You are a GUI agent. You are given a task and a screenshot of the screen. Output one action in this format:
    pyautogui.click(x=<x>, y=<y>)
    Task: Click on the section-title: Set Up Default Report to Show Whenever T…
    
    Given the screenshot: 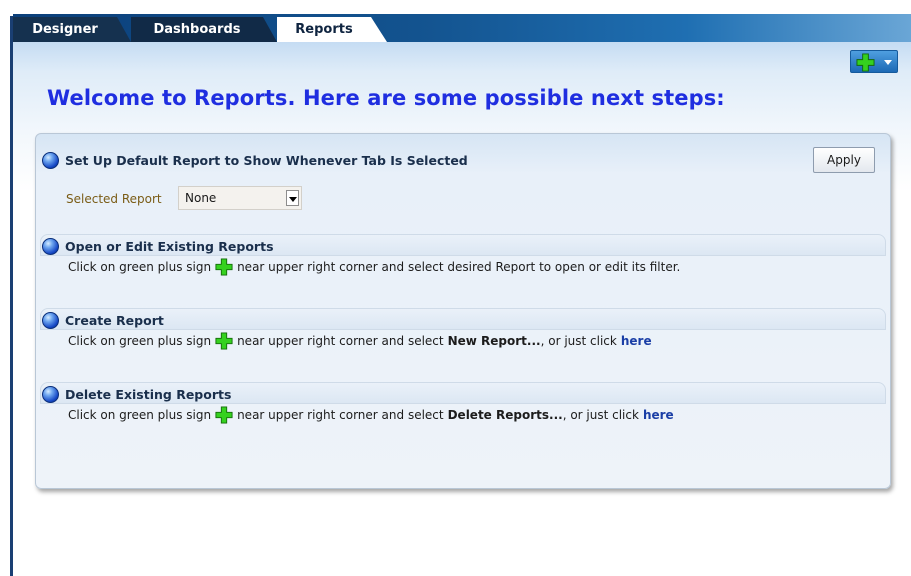 What is the action you would take?
    pyautogui.click(x=266, y=160)
    